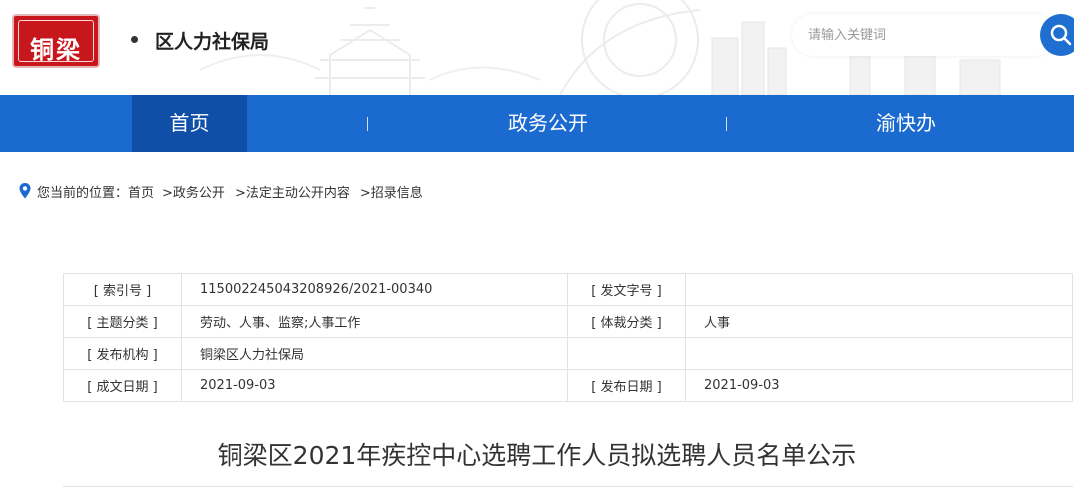 The image size is (1074, 490). I want to click on topic-label: [ 主题分类 ], so click(122, 321).